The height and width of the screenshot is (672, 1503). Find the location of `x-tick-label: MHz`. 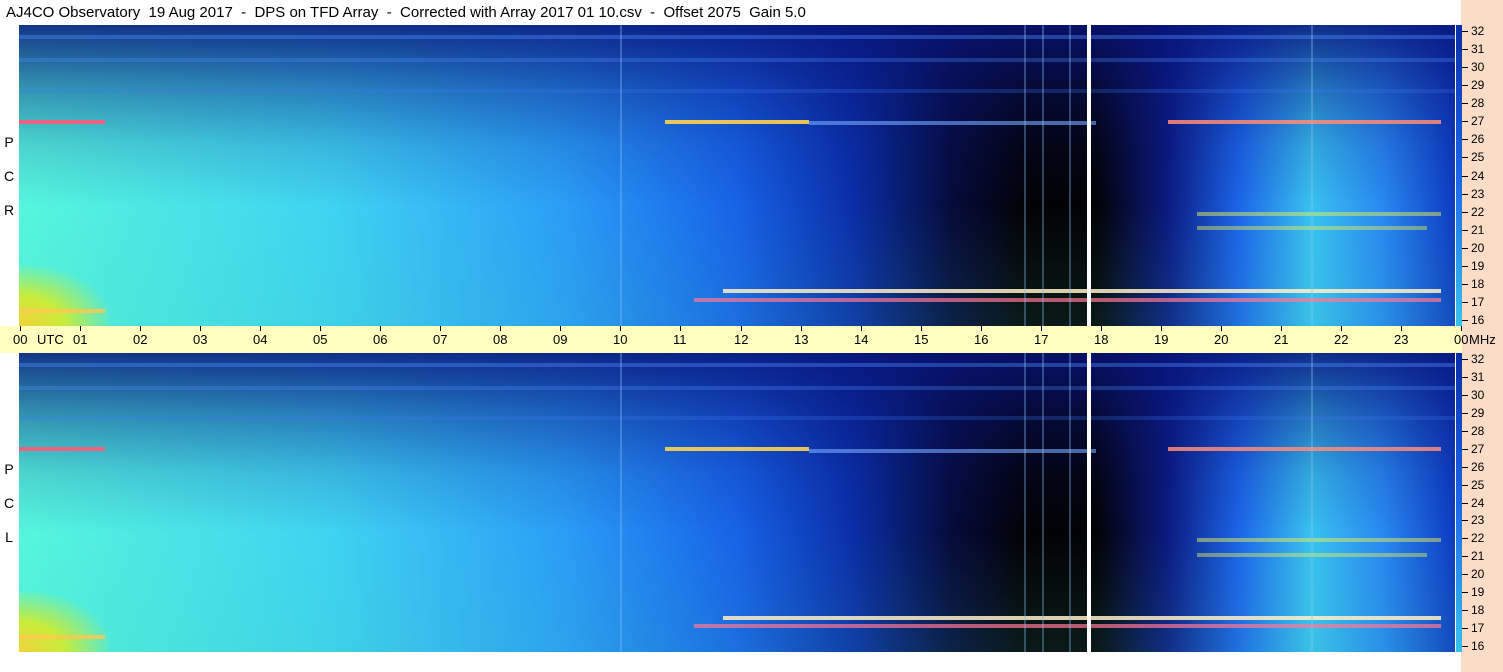

x-tick-label: MHz is located at coordinates (1482, 339).